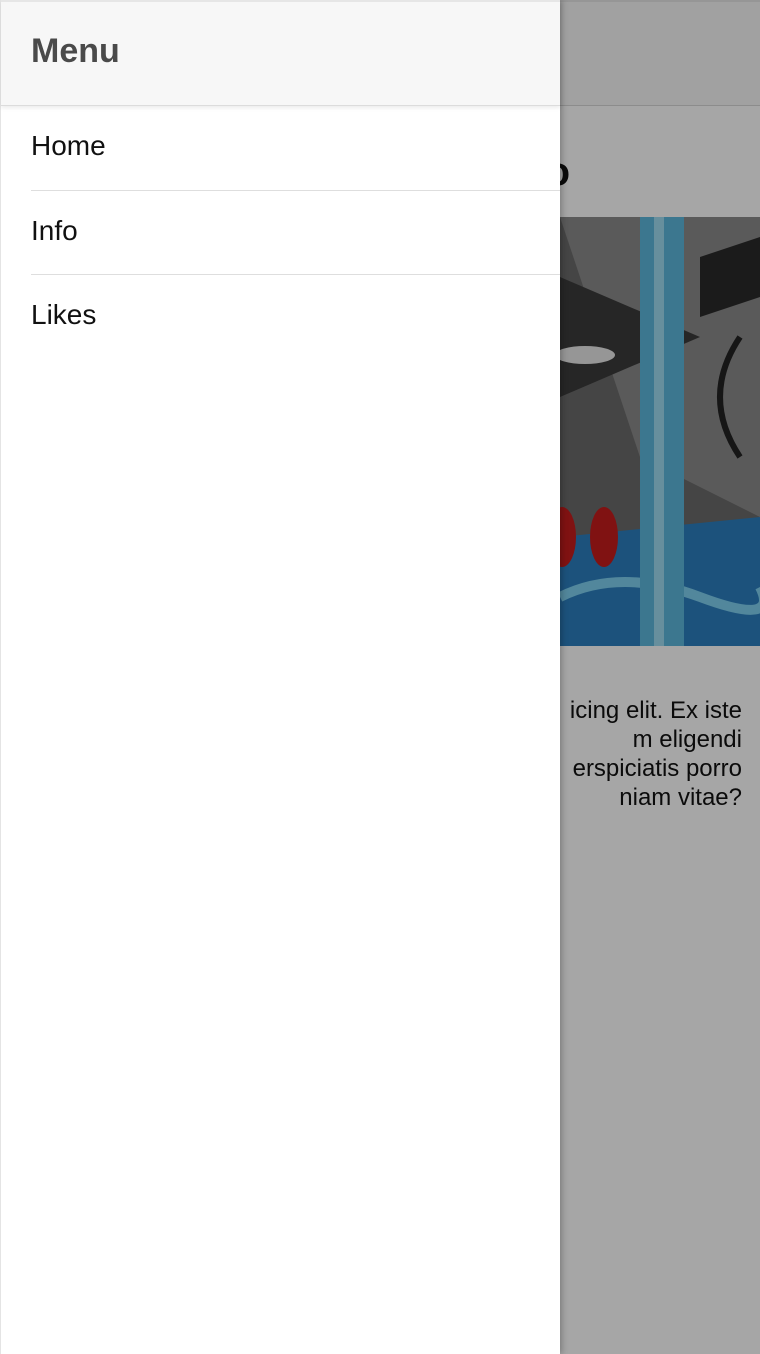 The width and height of the screenshot is (760, 1354). Describe the element at coordinates (68, 145) in the screenshot. I see `menu-item-label: Home` at that location.